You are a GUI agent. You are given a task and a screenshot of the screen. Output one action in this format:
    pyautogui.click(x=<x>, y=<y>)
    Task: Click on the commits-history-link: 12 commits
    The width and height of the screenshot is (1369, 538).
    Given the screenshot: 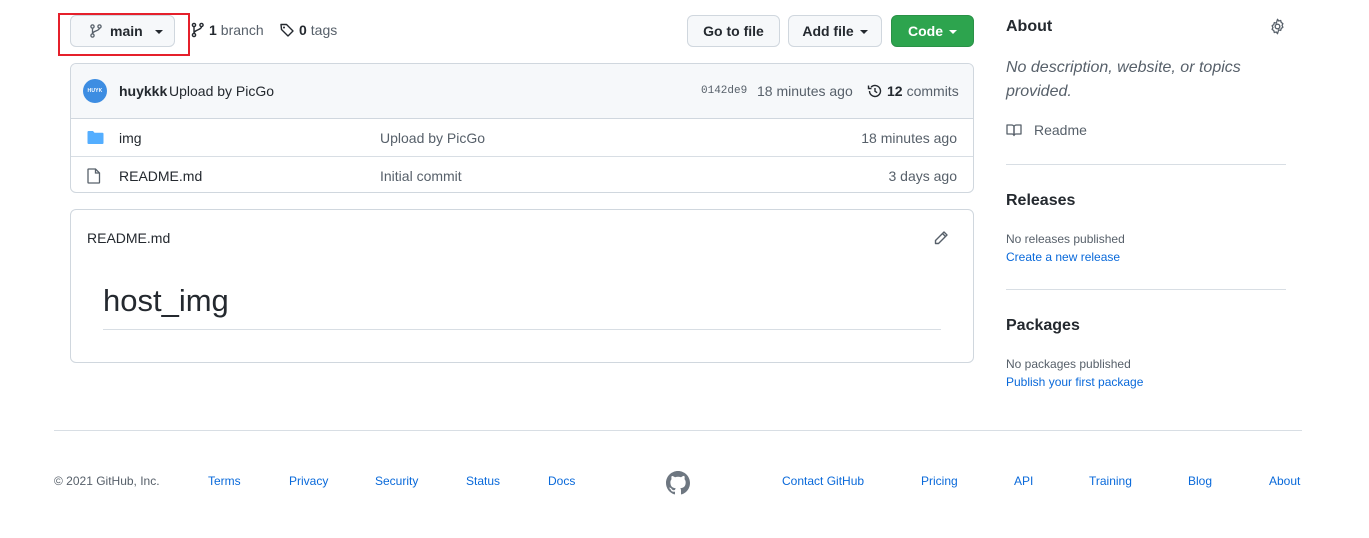 What is the action you would take?
    pyautogui.click(x=913, y=91)
    